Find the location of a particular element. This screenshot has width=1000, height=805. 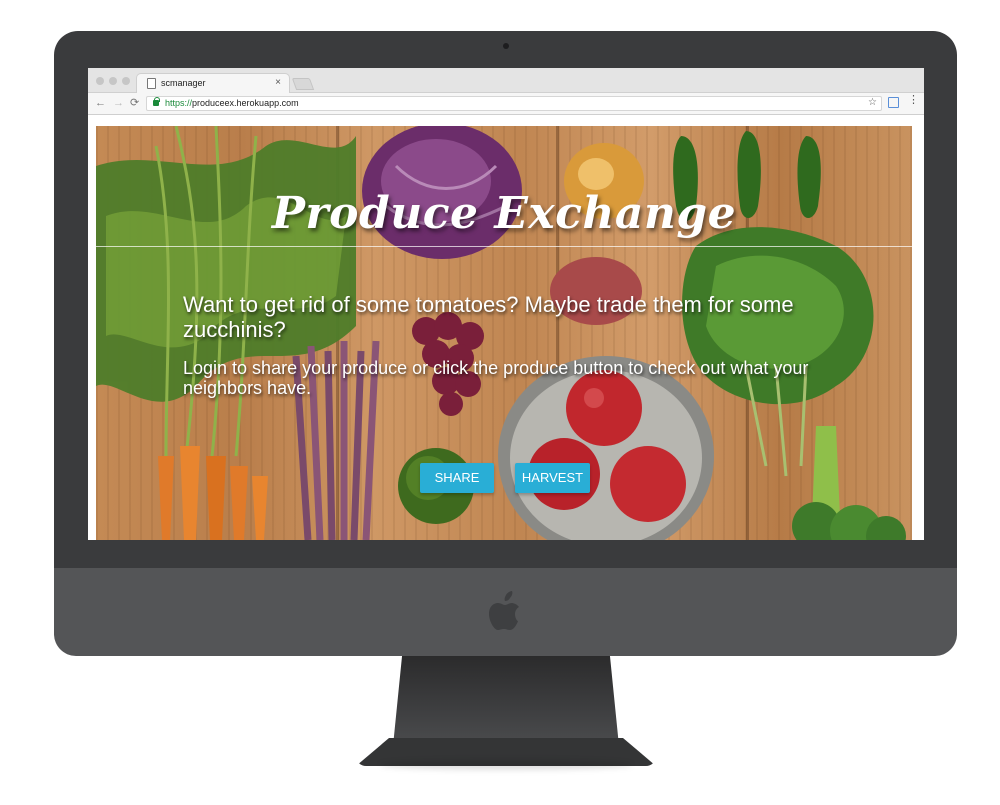

new-tab-button is located at coordinates (303, 84).